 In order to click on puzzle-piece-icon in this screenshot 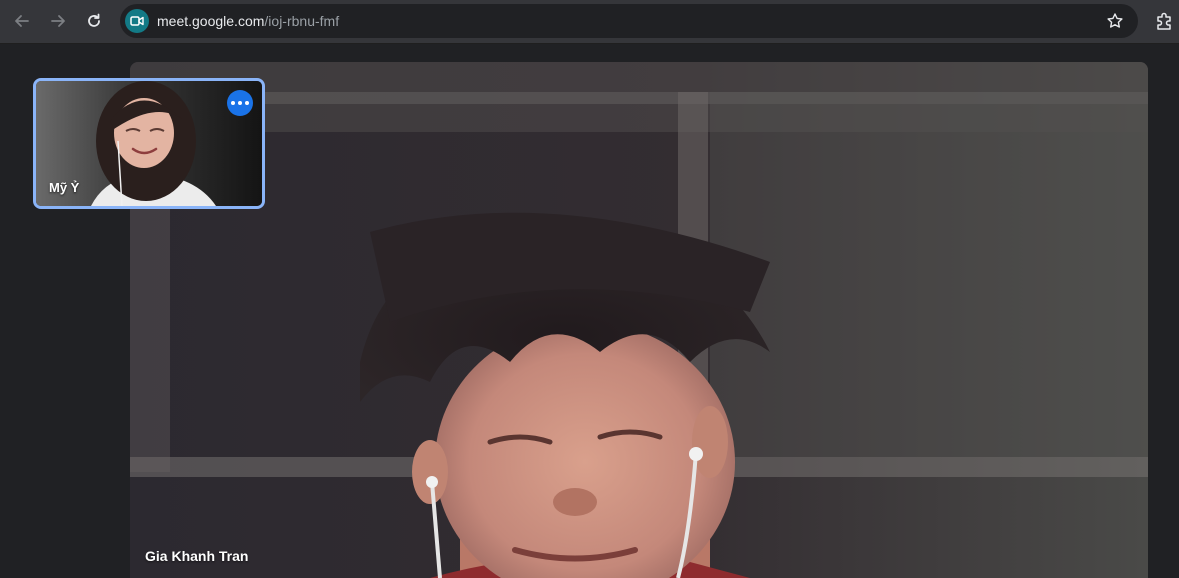, I will do `click(1164, 21)`.